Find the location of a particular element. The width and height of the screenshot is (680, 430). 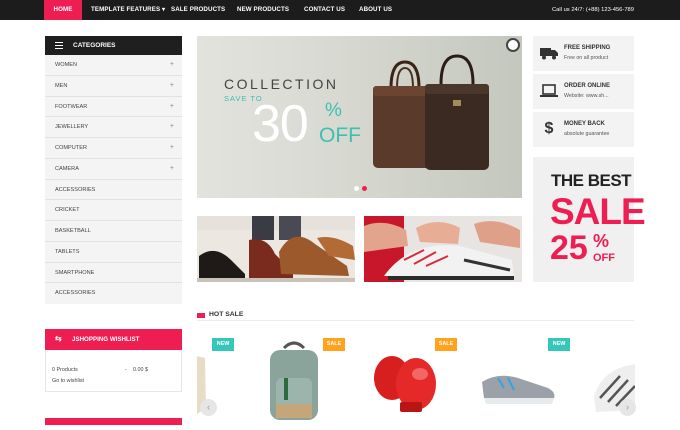

category-item: CAMERA + is located at coordinates (113, 169).